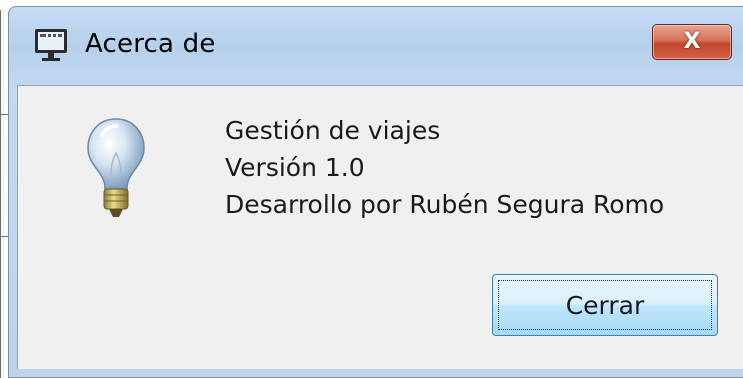  I want to click on close-icon: X, so click(692, 41).